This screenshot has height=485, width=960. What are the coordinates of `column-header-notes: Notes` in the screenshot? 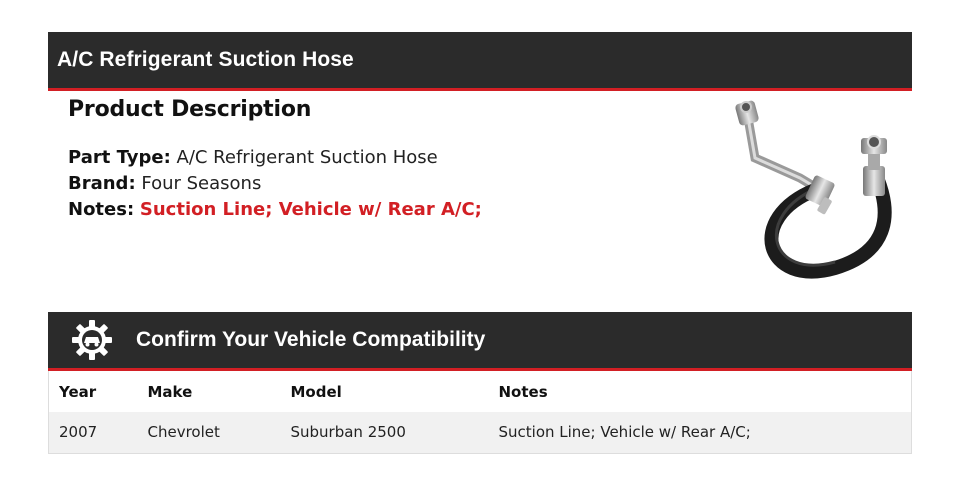 It's located at (700, 391).